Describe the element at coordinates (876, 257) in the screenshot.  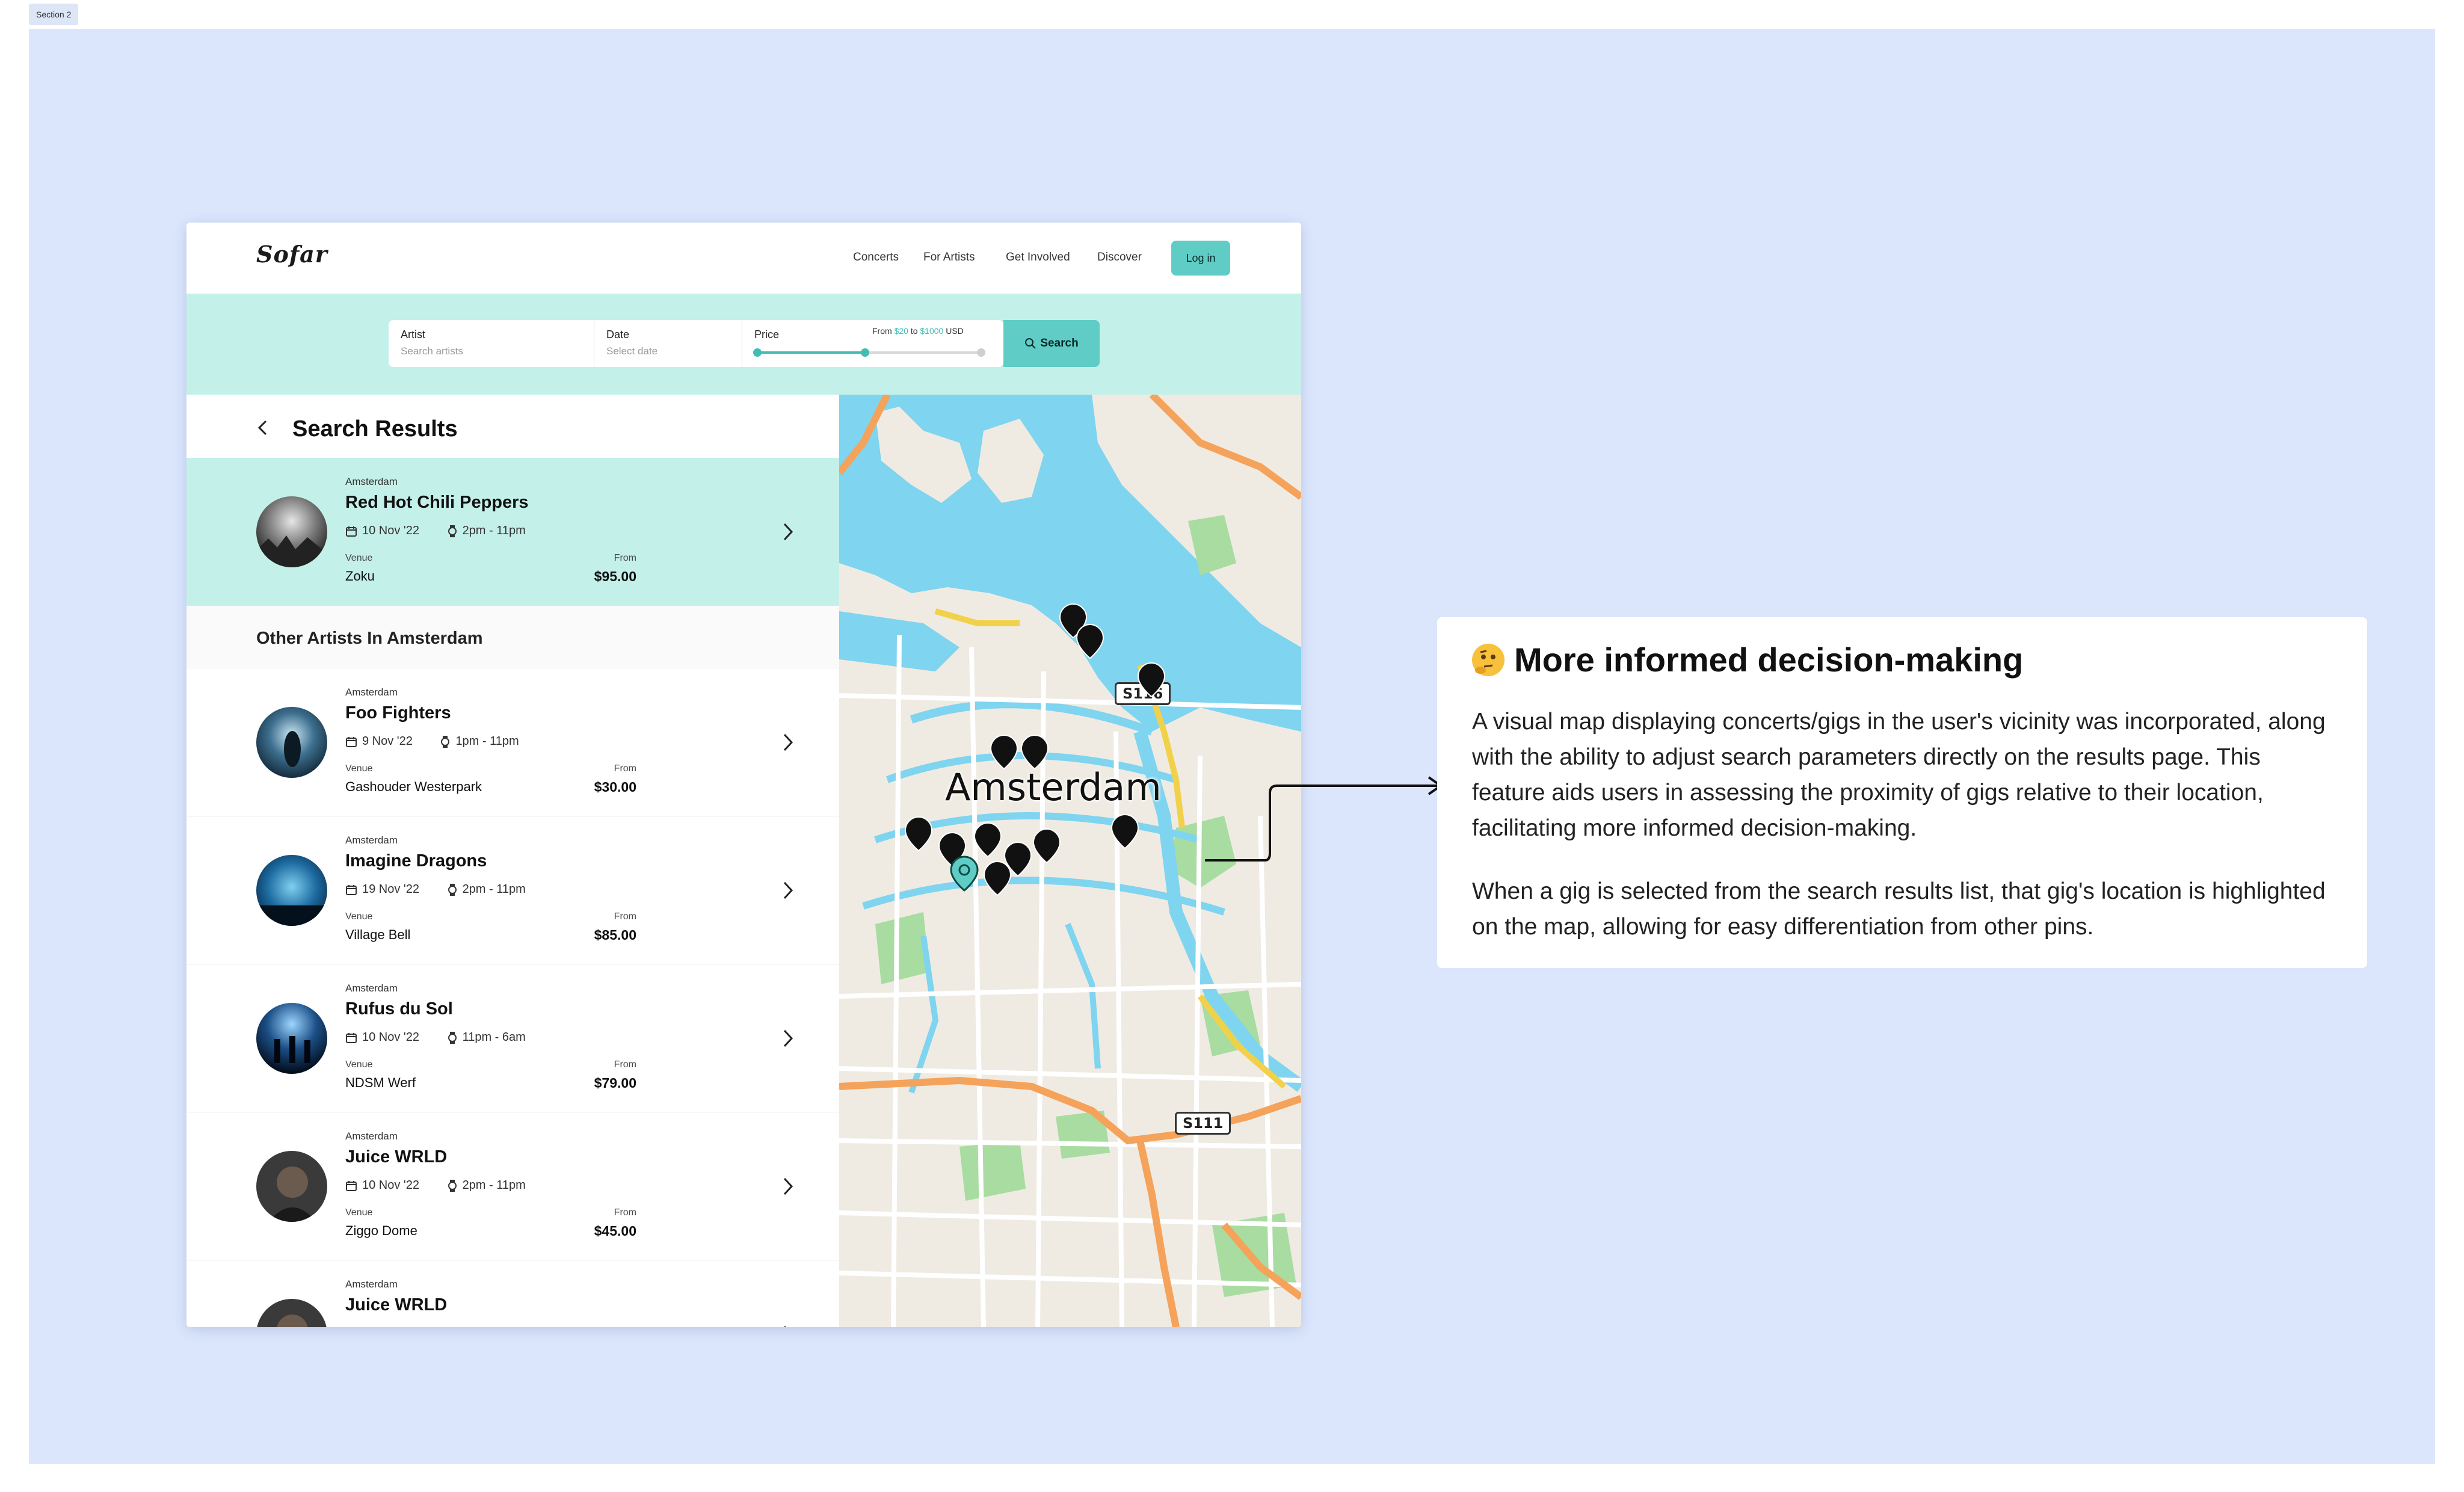
I see `nav-link-concerts: Concerts` at that location.